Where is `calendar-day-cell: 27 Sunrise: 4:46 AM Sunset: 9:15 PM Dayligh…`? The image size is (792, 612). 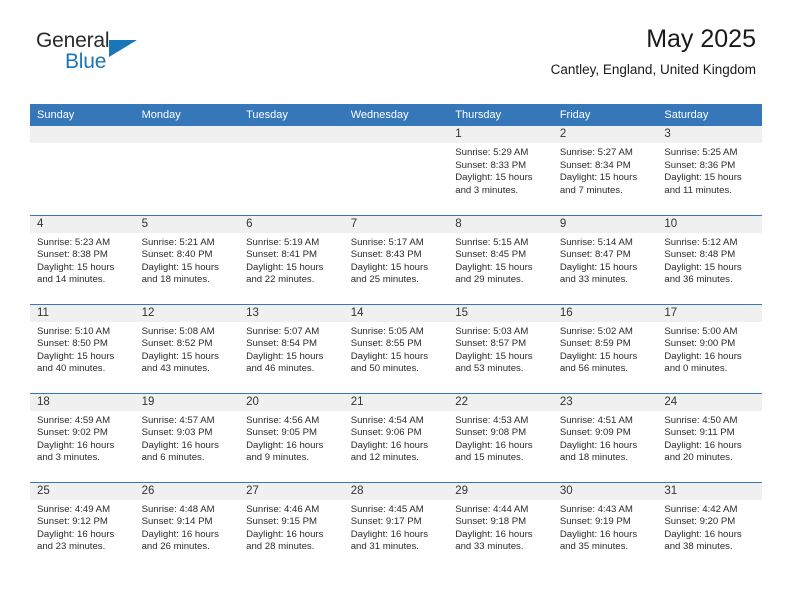
calendar-day-cell: 27 Sunrise: 4:46 AM Sunset: 9:15 PM Dayligh… is located at coordinates (291, 526).